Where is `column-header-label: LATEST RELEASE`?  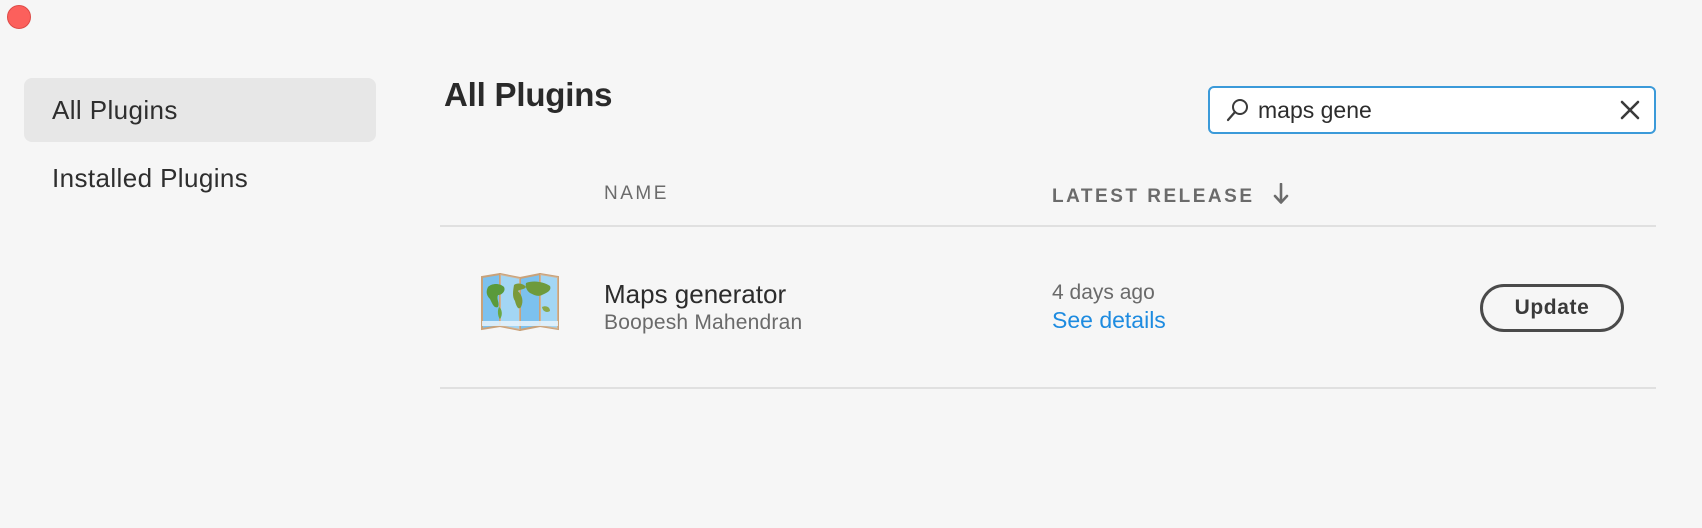 column-header-label: LATEST RELEASE is located at coordinates (1153, 196).